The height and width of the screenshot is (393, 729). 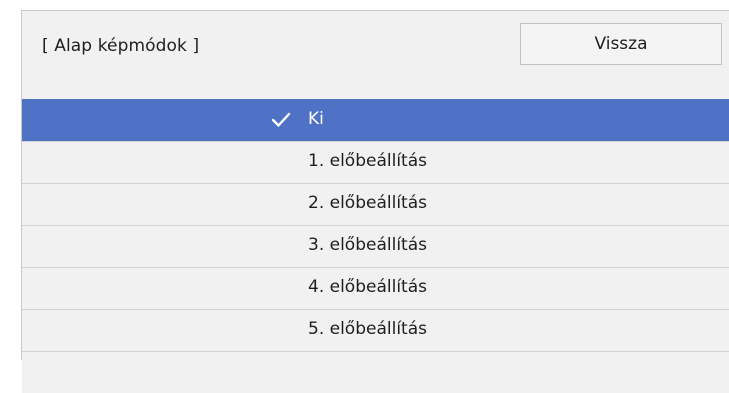 What do you see at coordinates (281, 119) in the screenshot?
I see `check-icon` at bounding box center [281, 119].